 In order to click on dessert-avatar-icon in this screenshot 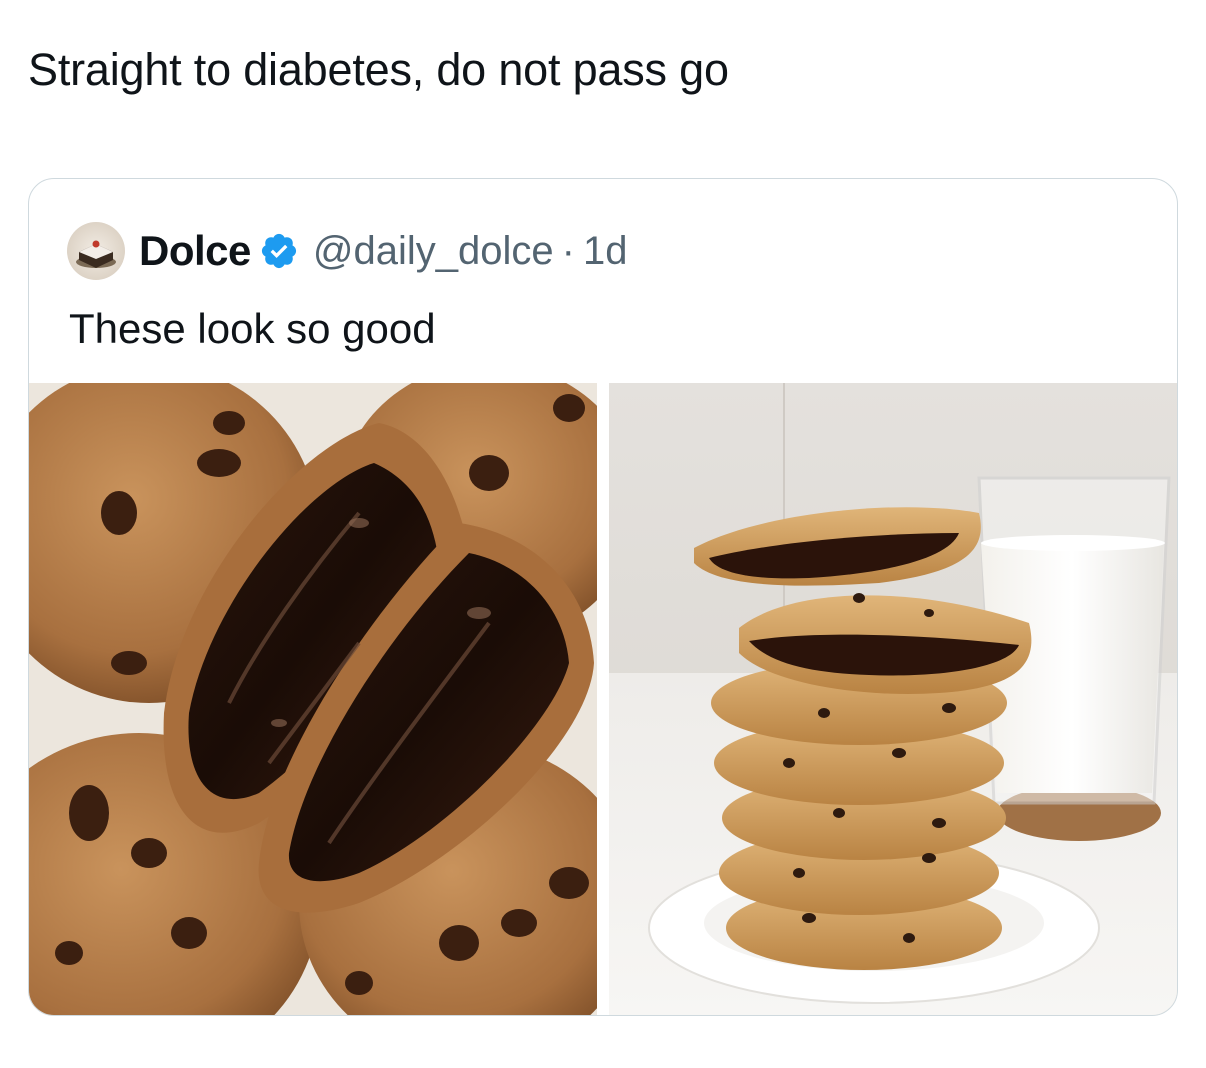, I will do `click(96, 254)`.